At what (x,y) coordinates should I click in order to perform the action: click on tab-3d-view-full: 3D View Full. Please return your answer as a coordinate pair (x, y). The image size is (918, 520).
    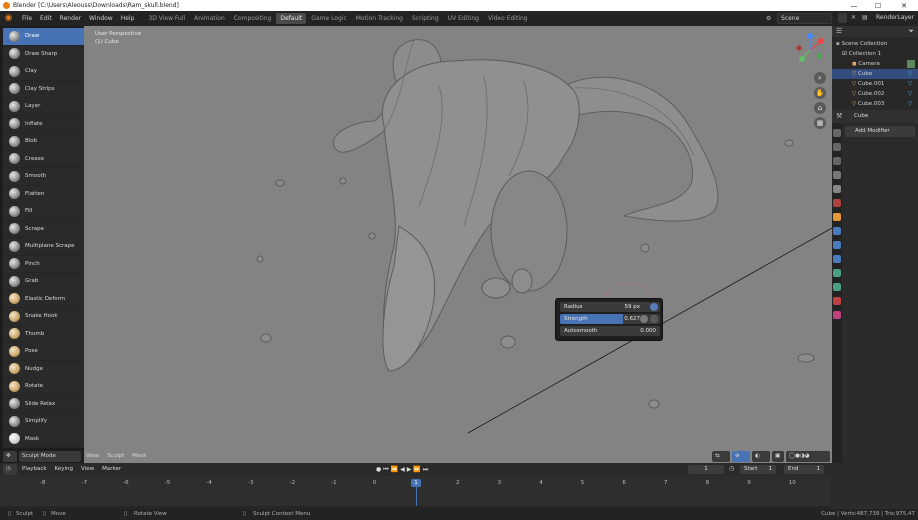
    Looking at the image, I should click on (166, 18).